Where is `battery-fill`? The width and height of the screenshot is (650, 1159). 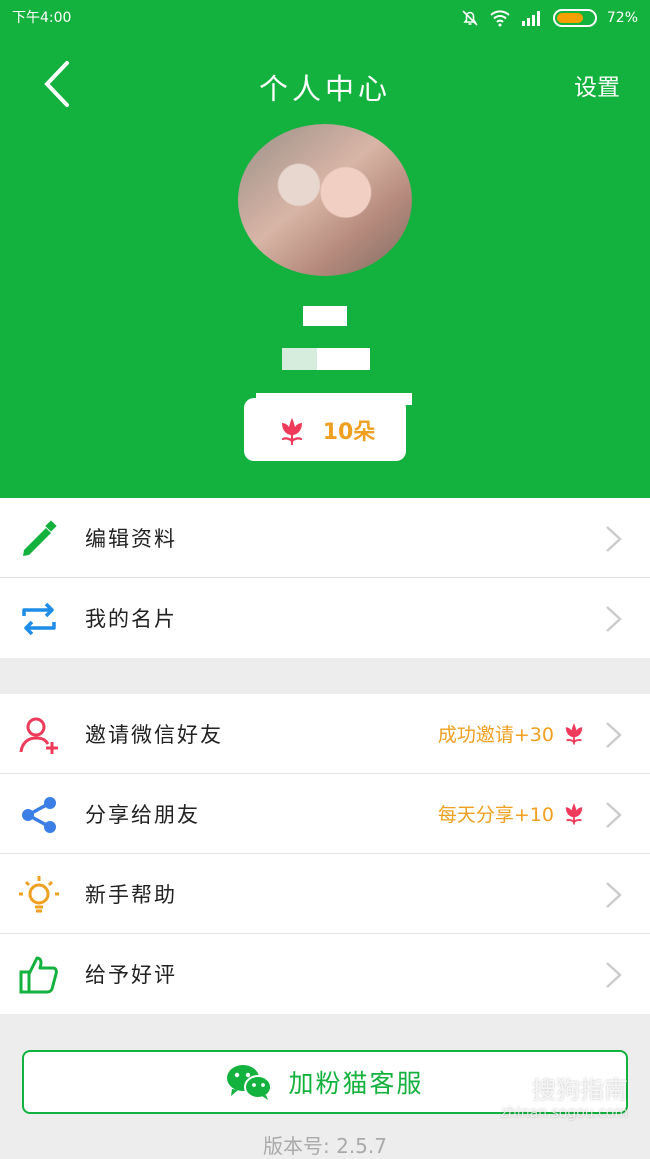 battery-fill is located at coordinates (569, 18).